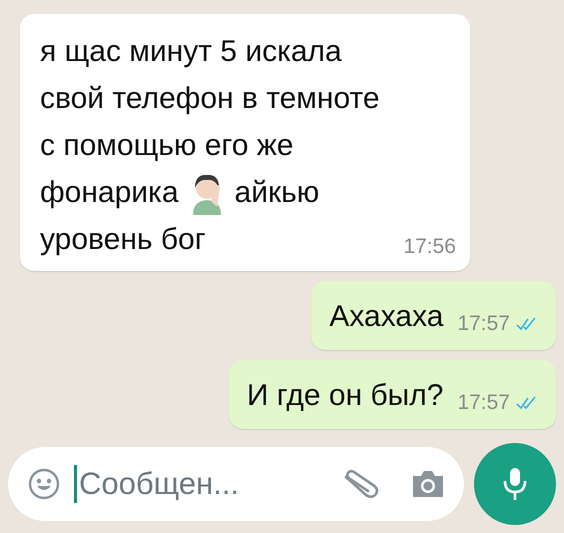 This screenshot has width=564, height=533. Describe the element at coordinates (44, 484) in the screenshot. I see `emoji-icon` at that location.